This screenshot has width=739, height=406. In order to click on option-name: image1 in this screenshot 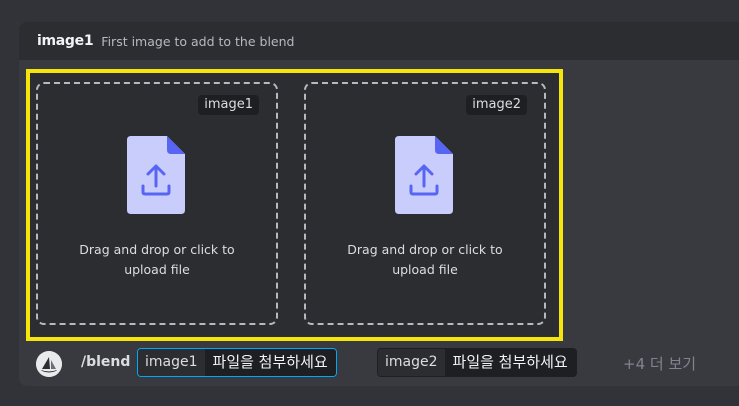, I will do `click(65, 41)`.